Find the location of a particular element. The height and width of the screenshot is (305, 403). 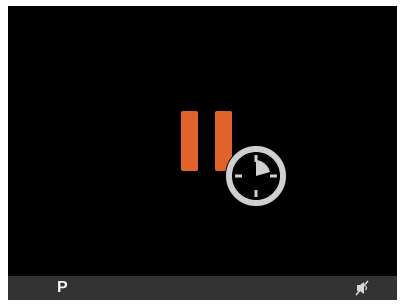

pause-timer-graphic is located at coordinates (234, 159).